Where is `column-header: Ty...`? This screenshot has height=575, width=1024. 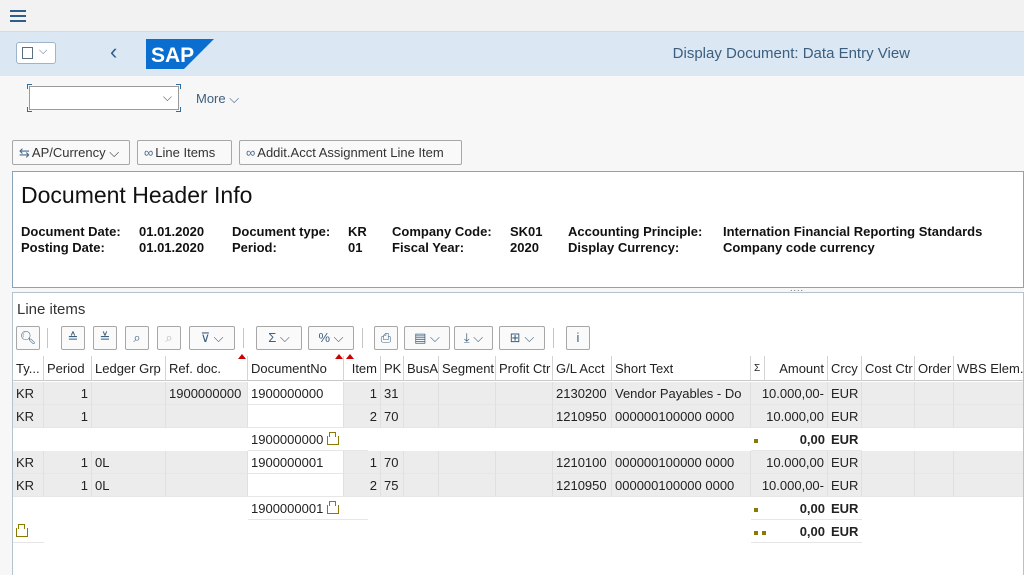 column-header: Ty... is located at coordinates (28, 368).